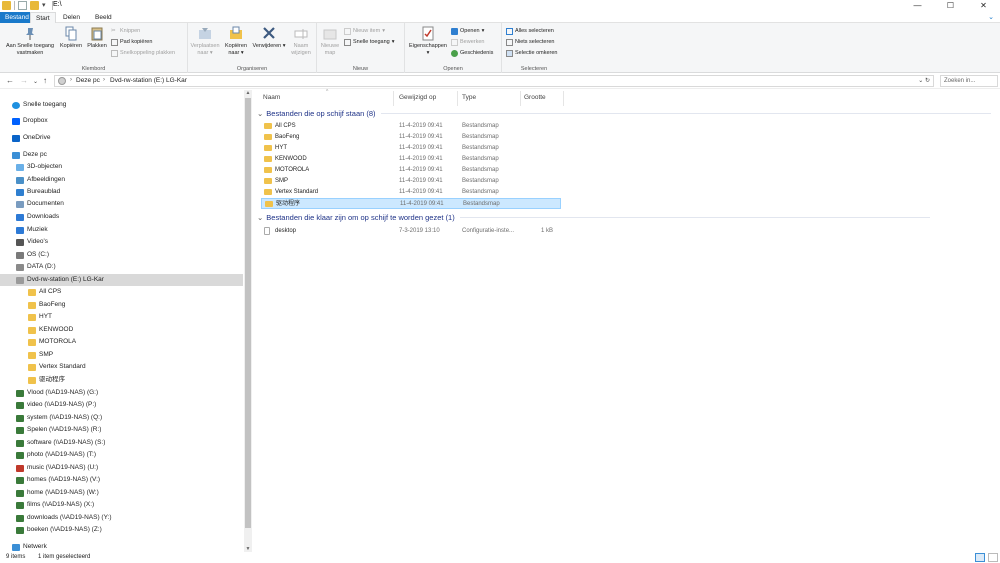  I want to click on chevron-down-icon: ▾, so click(45, 5).